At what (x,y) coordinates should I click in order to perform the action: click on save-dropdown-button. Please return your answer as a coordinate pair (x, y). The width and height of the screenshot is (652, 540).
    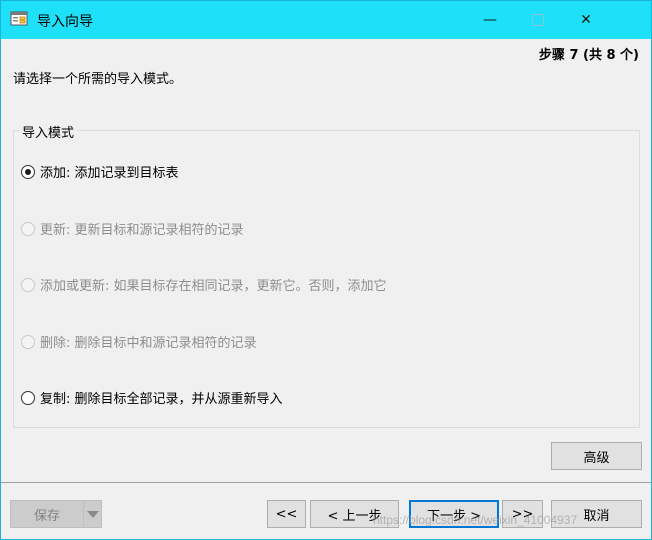
    Looking at the image, I should click on (92, 514).